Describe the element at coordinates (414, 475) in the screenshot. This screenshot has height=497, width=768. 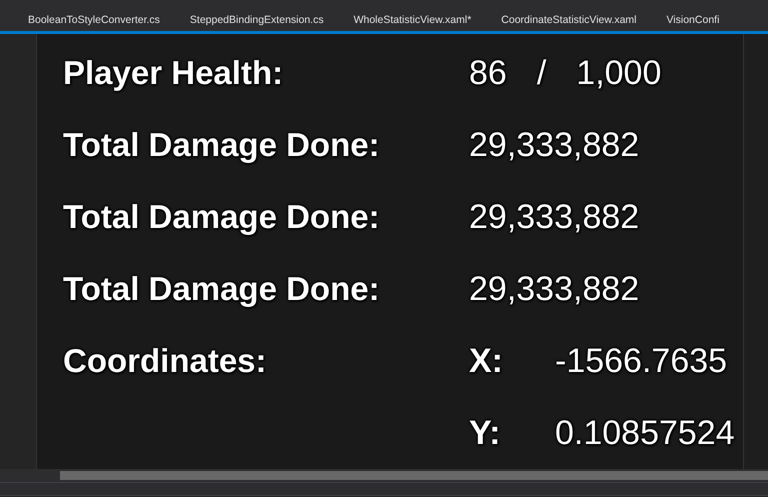
I see `horizontal-scrollbar` at that location.